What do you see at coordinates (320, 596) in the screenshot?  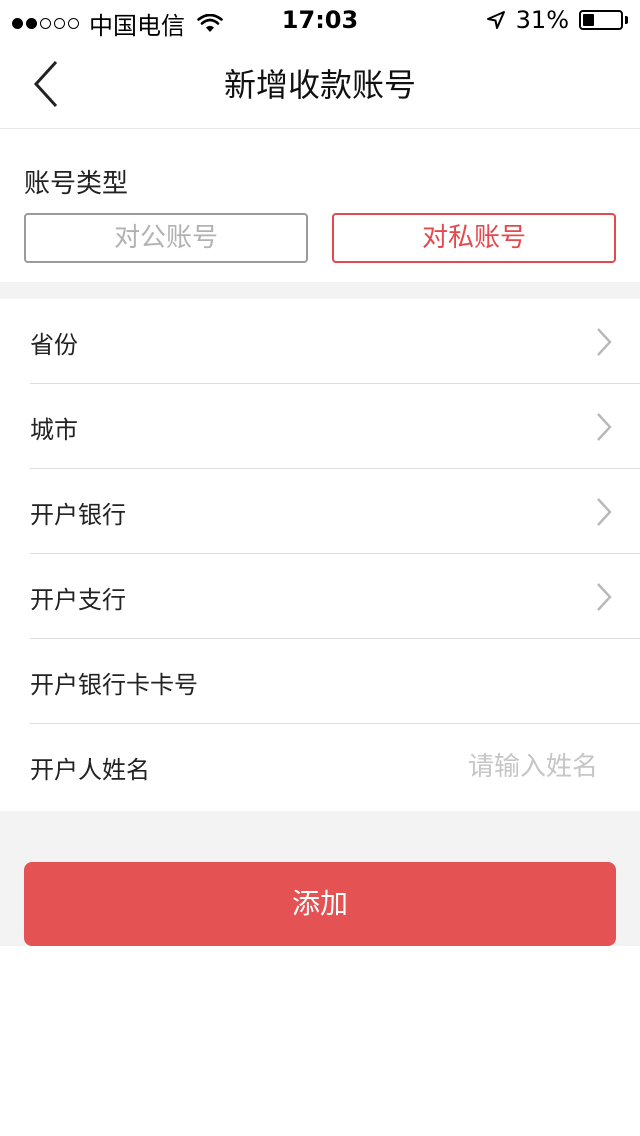 I see `branch-row: 开户支行` at bounding box center [320, 596].